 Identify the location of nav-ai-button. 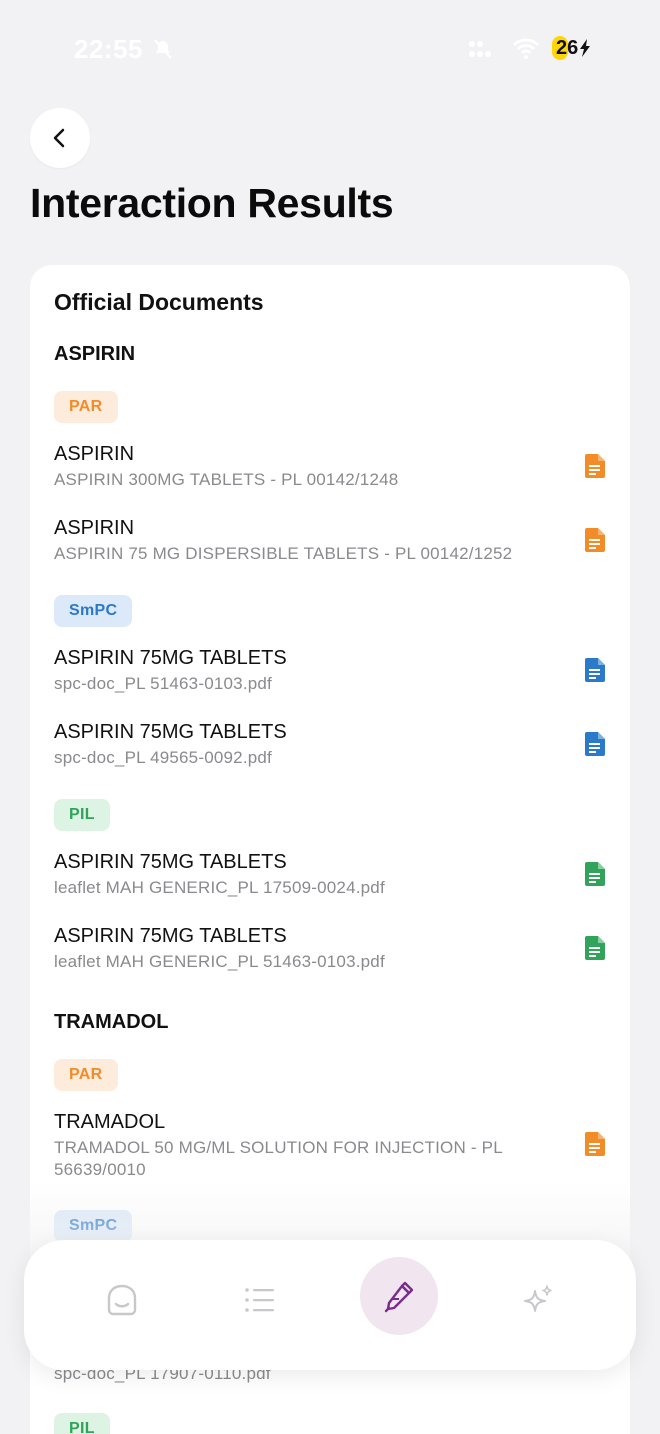
(538, 1300).